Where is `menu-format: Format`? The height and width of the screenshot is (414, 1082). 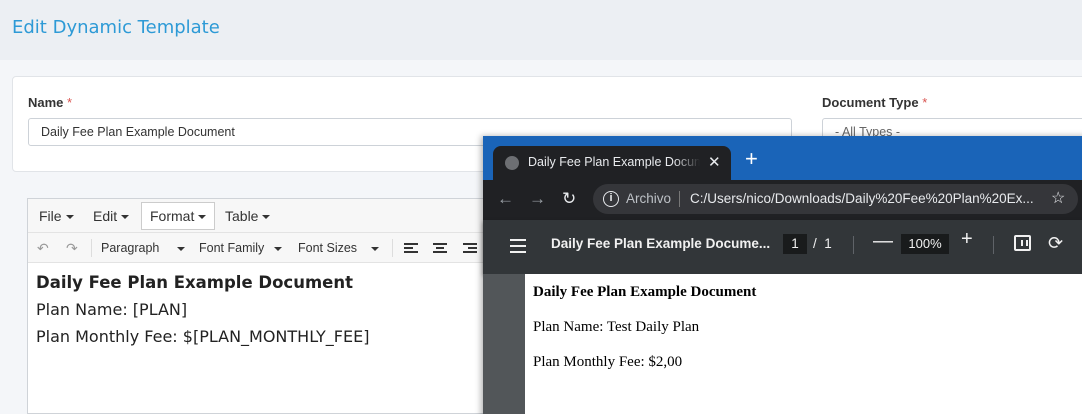
menu-format: Format is located at coordinates (178, 216).